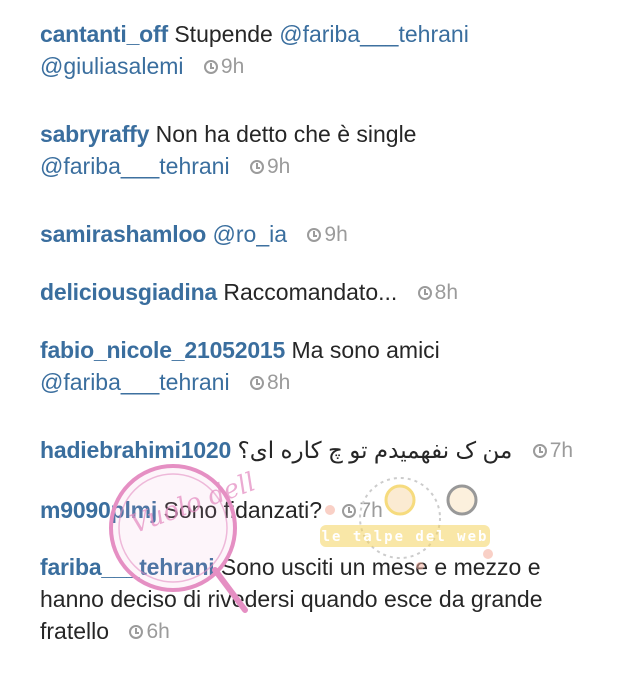 Image resolution: width=629 pixels, height=679 pixels. Describe the element at coordinates (94, 134) in the screenshot. I see `comment-username: sabryraffy` at that location.